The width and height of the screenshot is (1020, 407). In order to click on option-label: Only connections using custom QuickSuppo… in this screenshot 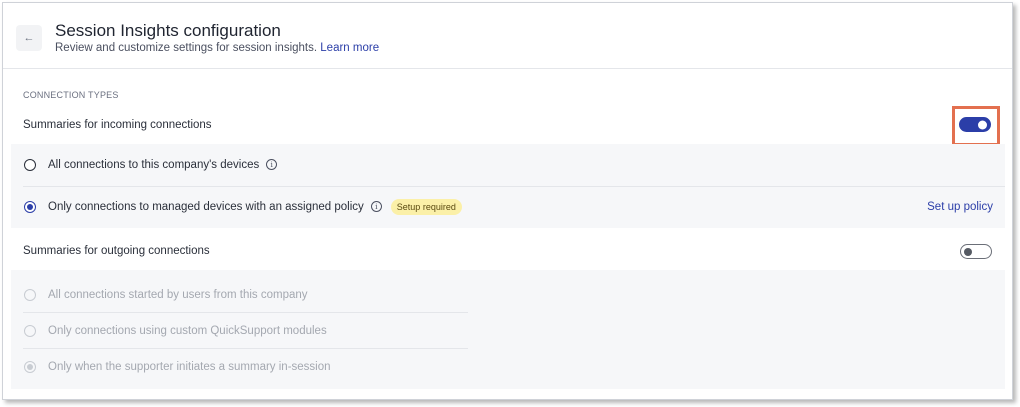, I will do `click(187, 330)`.